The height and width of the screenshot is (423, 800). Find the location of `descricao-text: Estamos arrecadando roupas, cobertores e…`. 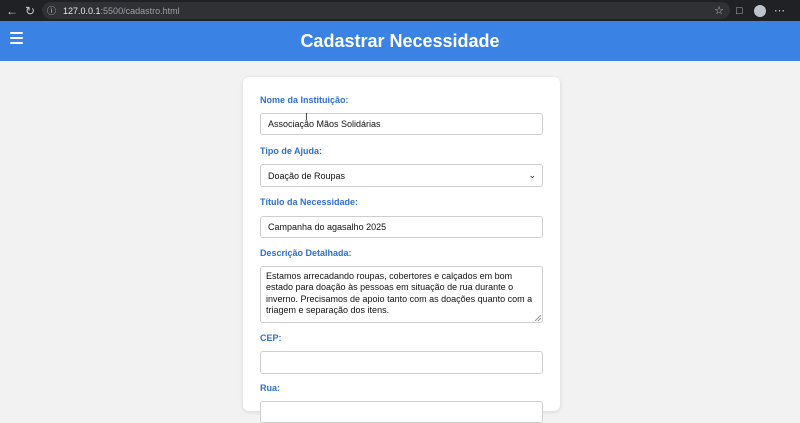

descricao-text: Estamos arrecadando roupas, cobertores e… is located at coordinates (399, 293).